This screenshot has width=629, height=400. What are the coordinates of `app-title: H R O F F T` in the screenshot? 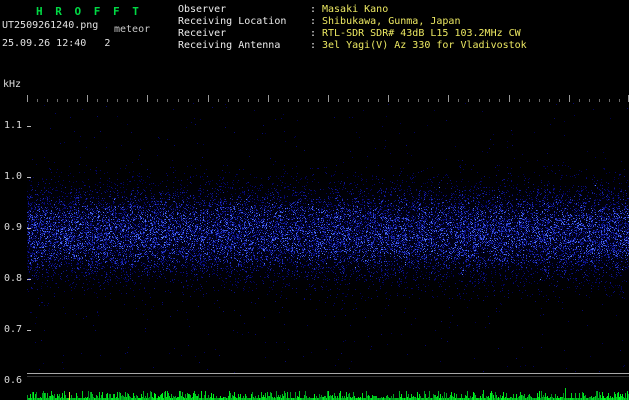 It's located at (89, 11).